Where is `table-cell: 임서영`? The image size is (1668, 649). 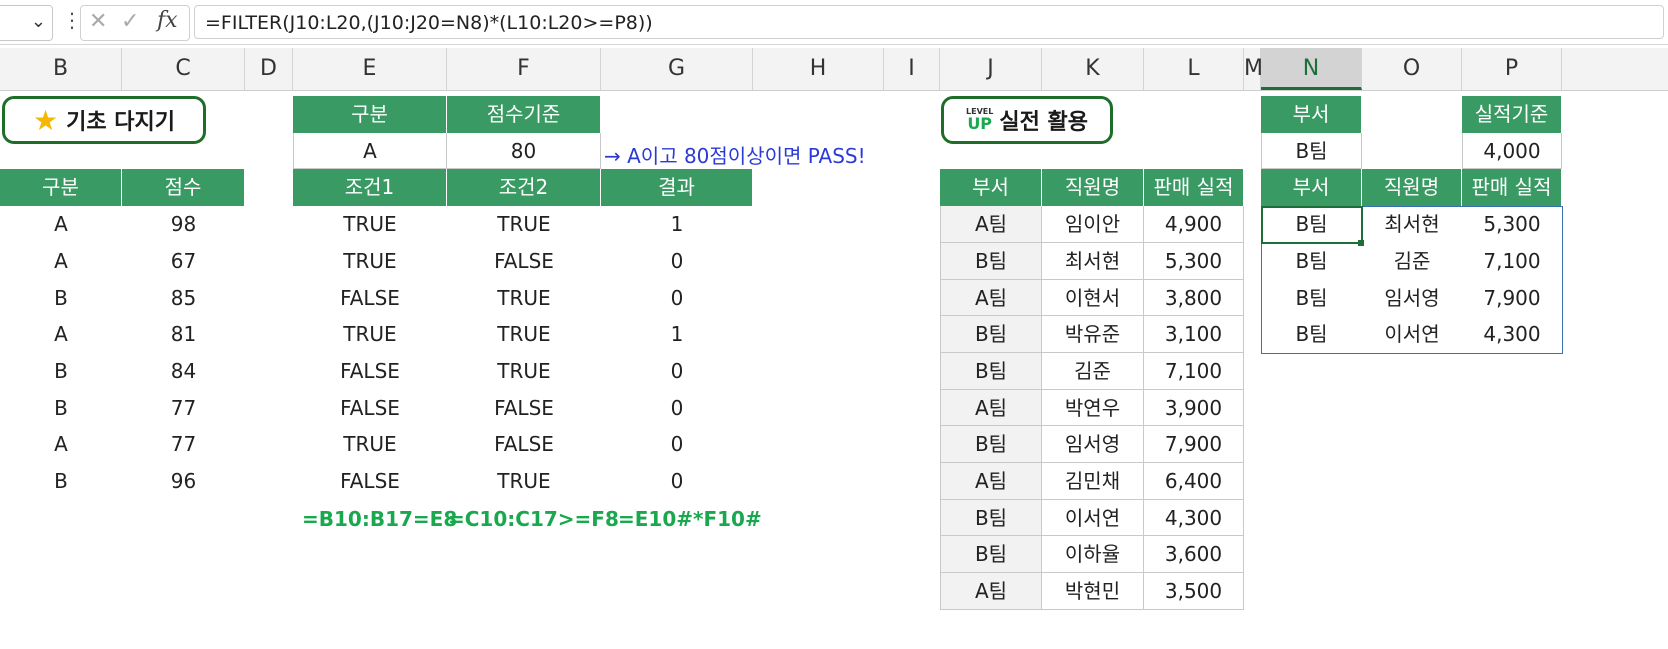 table-cell: 임서영 is located at coordinates (1093, 444).